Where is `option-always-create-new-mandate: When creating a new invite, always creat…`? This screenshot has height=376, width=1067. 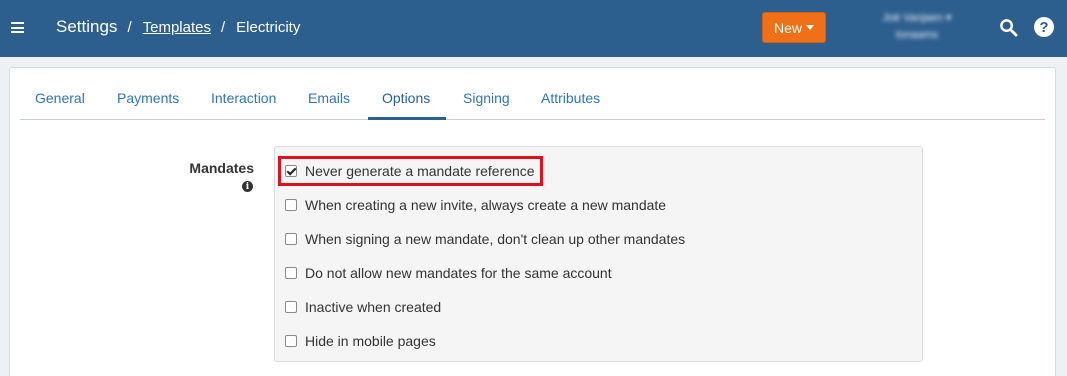 option-always-create-new-mandate: When creating a new invite, always creat… is located at coordinates (475, 205).